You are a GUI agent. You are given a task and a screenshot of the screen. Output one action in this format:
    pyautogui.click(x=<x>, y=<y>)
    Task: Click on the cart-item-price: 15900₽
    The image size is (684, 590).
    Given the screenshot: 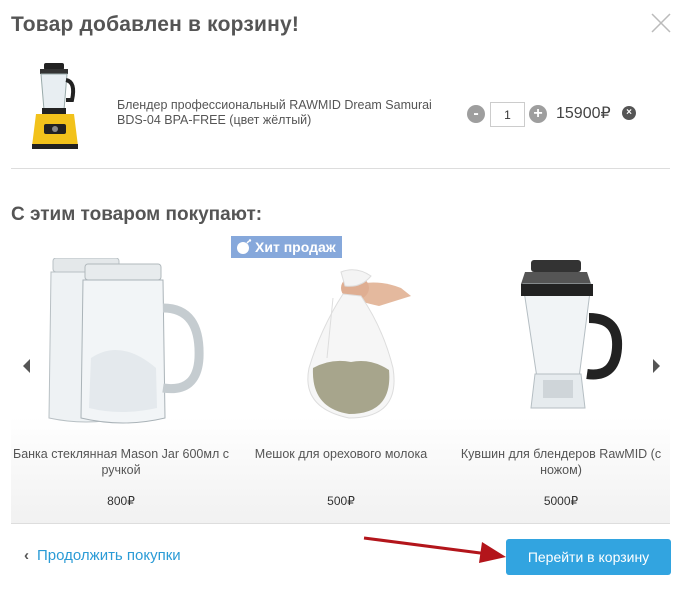 What is the action you would take?
    pyautogui.click(x=583, y=113)
    